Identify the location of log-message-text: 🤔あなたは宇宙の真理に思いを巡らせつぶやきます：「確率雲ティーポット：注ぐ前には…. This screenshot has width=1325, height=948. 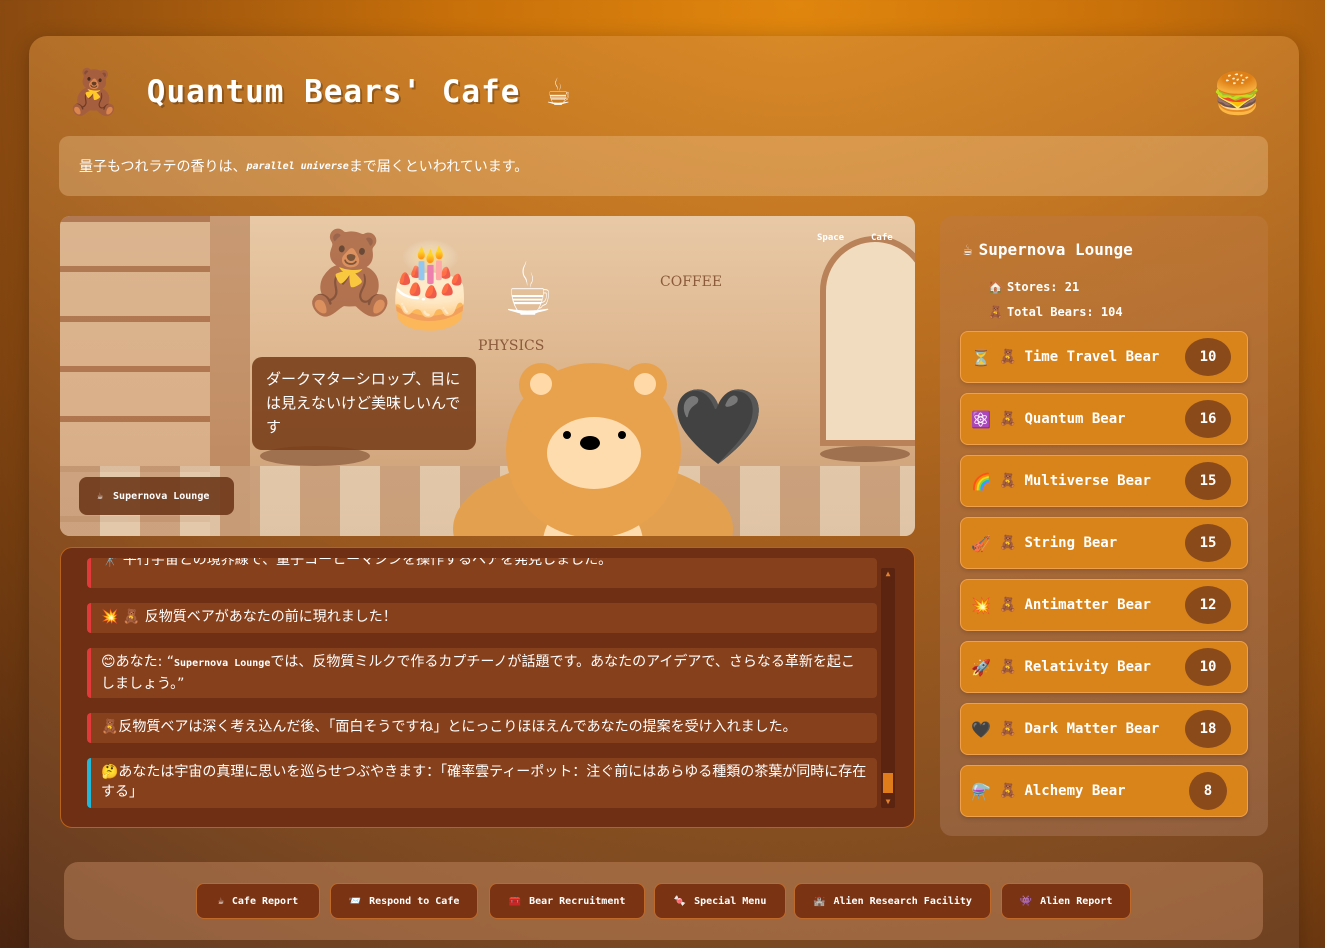
(484, 782).